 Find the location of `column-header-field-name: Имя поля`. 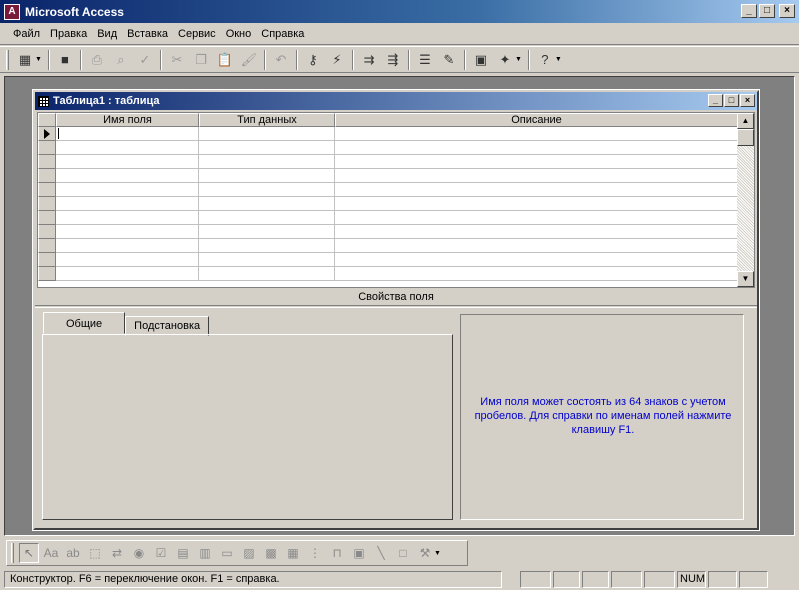

column-header-field-name: Имя поля is located at coordinates (127, 120).